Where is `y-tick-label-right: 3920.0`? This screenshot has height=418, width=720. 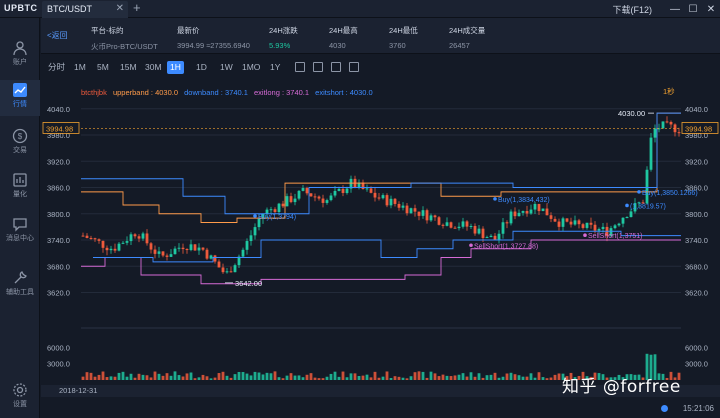 y-tick-label-right: 3920.0 is located at coordinates (696, 161).